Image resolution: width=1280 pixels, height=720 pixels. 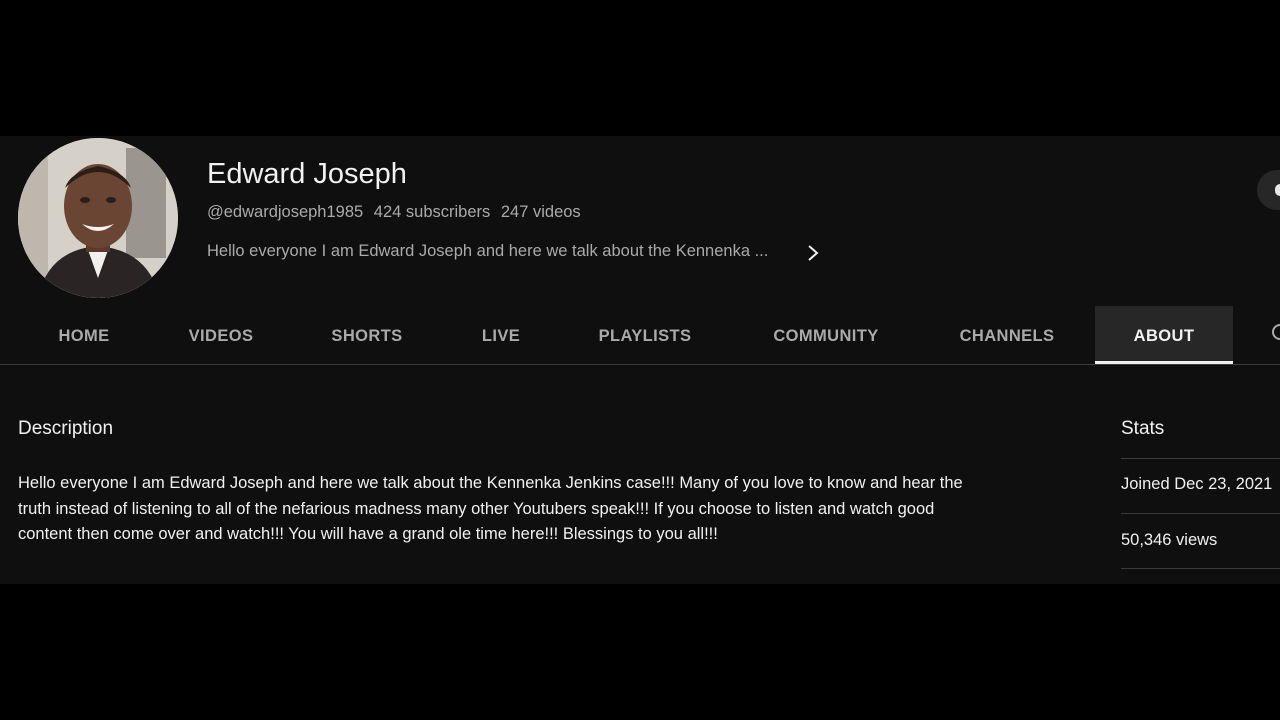 I want to click on tab-live: LIVE, so click(x=501, y=335).